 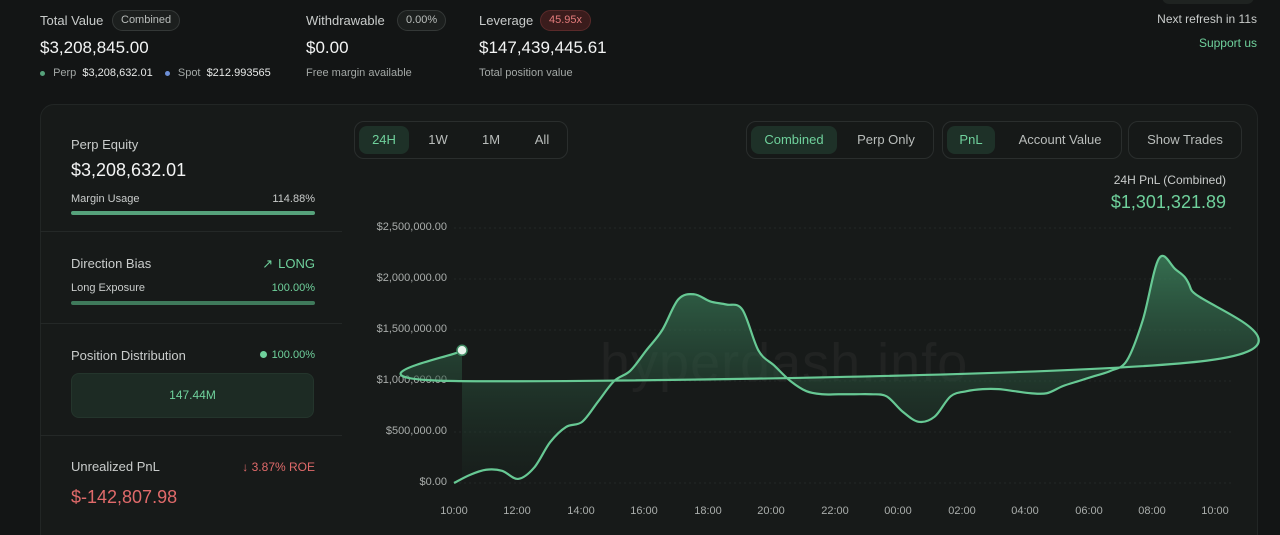 What do you see at coordinates (581, 511) in the screenshot?
I see `x-tick-label: 14:00` at bounding box center [581, 511].